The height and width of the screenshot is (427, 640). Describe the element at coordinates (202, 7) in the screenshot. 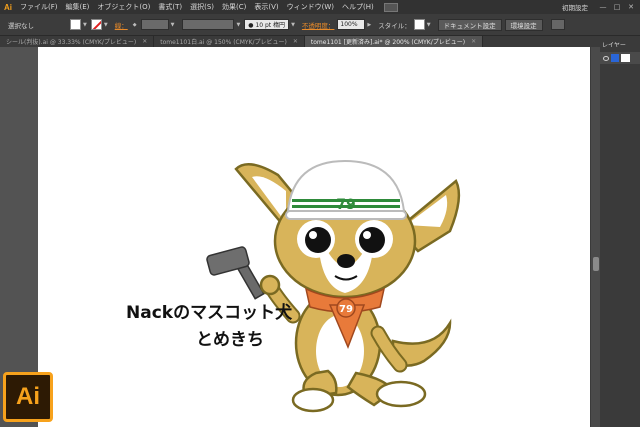

I see `menu-select: 選択(S)` at that location.